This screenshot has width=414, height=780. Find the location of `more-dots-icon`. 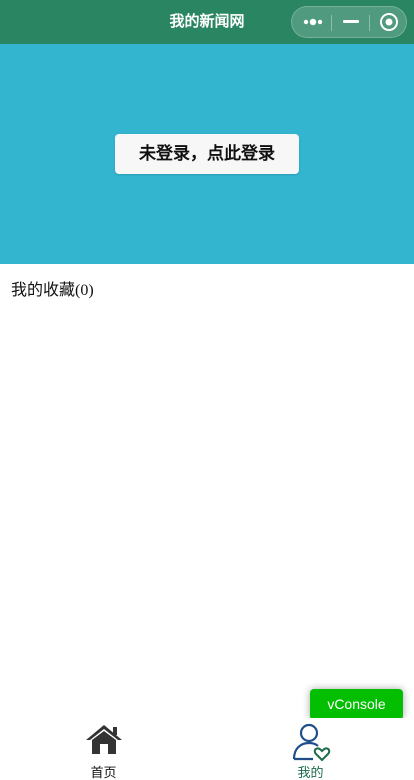

more-dots-icon is located at coordinates (313, 22).